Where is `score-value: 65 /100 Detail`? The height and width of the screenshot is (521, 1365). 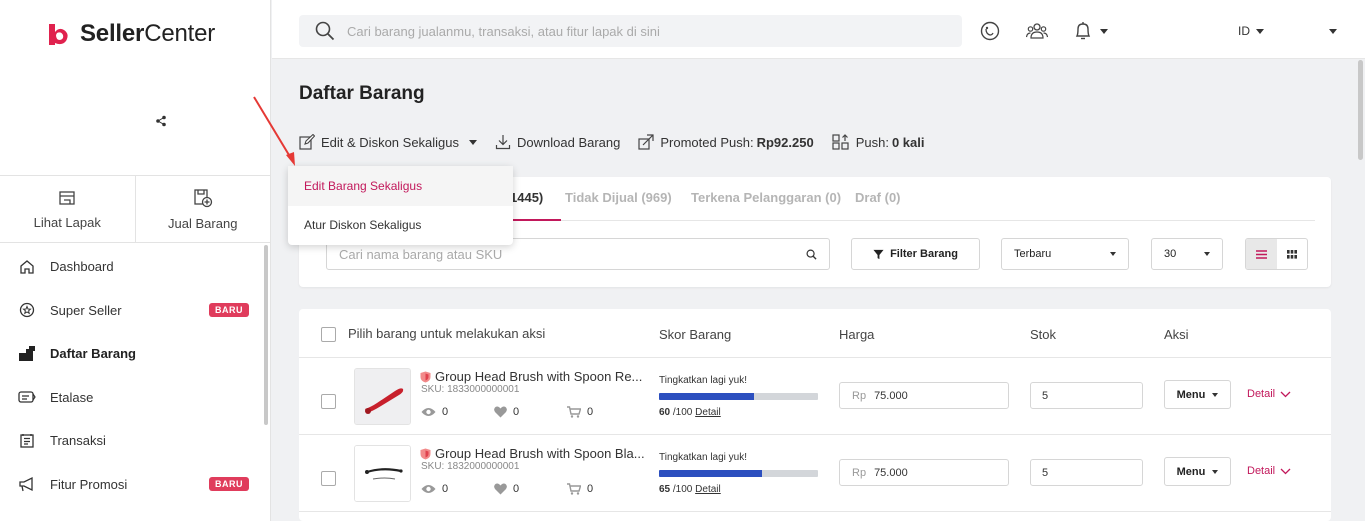 score-value: 65 /100 Detail is located at coordinates (690, 489).